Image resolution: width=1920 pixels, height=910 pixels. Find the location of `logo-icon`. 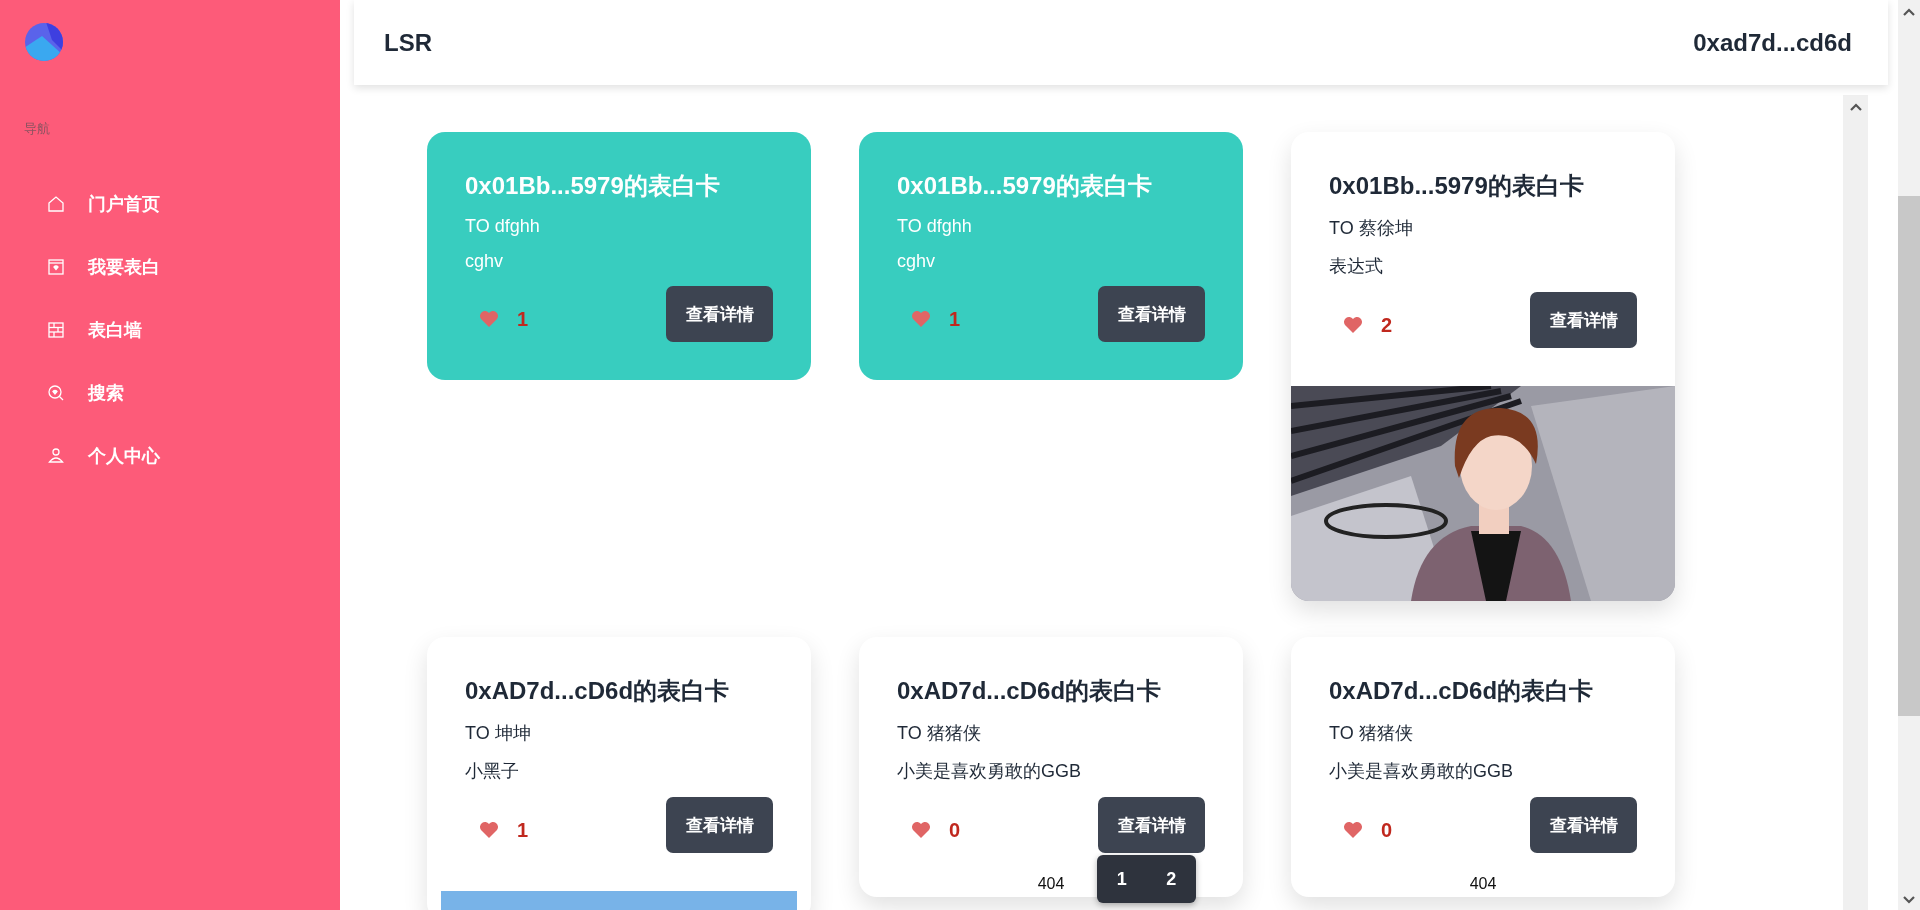

logo-icon is located at coordinates (44, 42).